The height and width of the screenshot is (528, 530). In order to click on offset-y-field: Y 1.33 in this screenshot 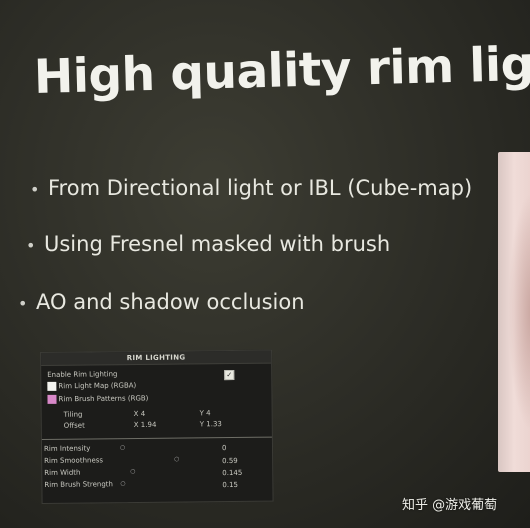, I will do `click(211, 424)`.